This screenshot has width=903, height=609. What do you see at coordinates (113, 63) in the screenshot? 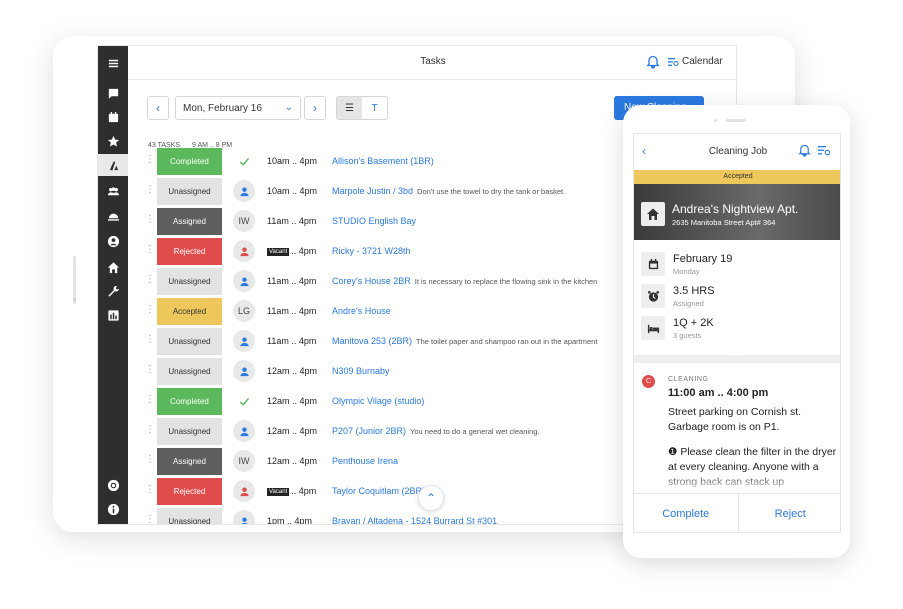
I see `menu-icon` at bounding box center [113, 63].